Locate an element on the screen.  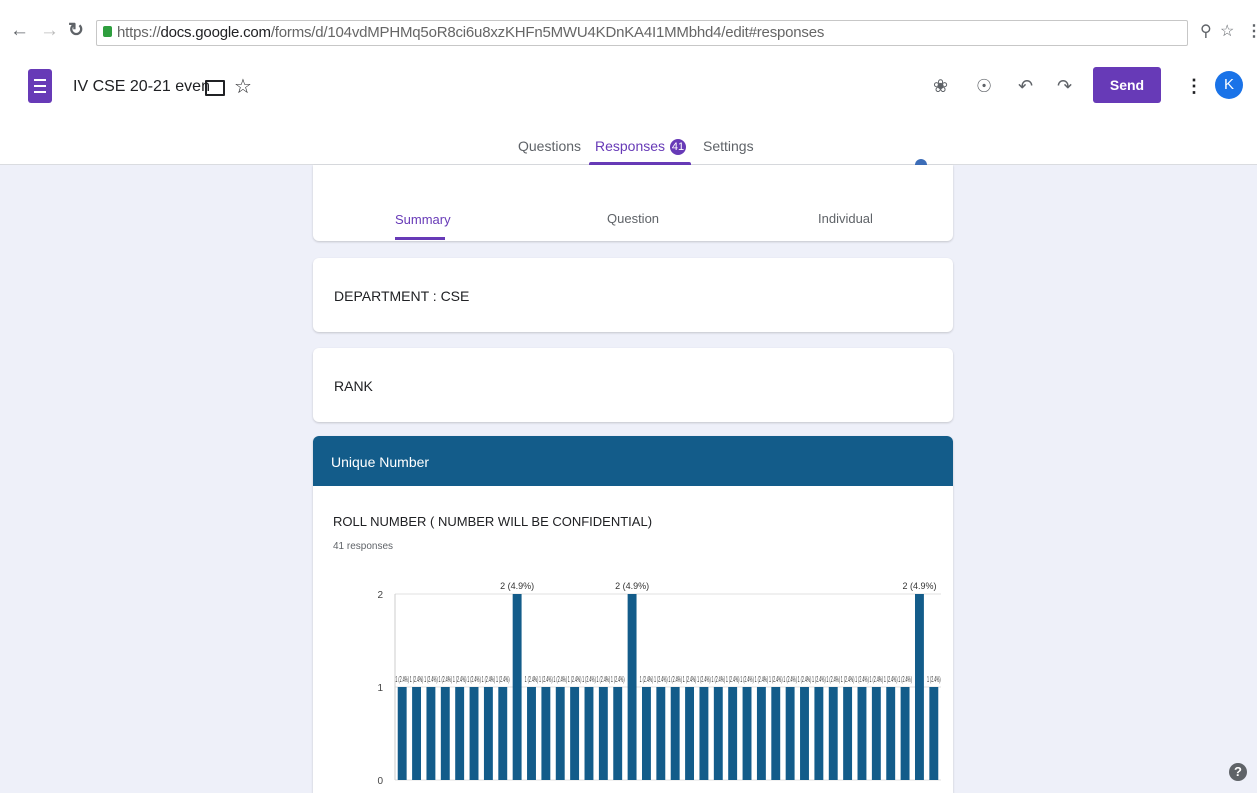
subtab-individual: Individual is located at coordinates (845, 218).